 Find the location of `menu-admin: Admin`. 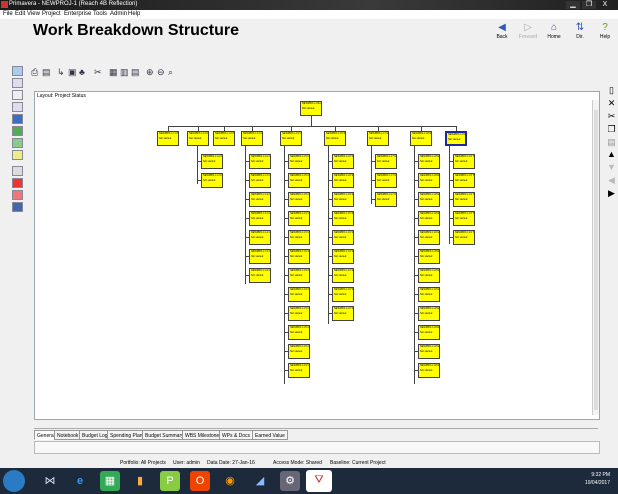

menu-admin: Admin is located at coordinates (118, 14).